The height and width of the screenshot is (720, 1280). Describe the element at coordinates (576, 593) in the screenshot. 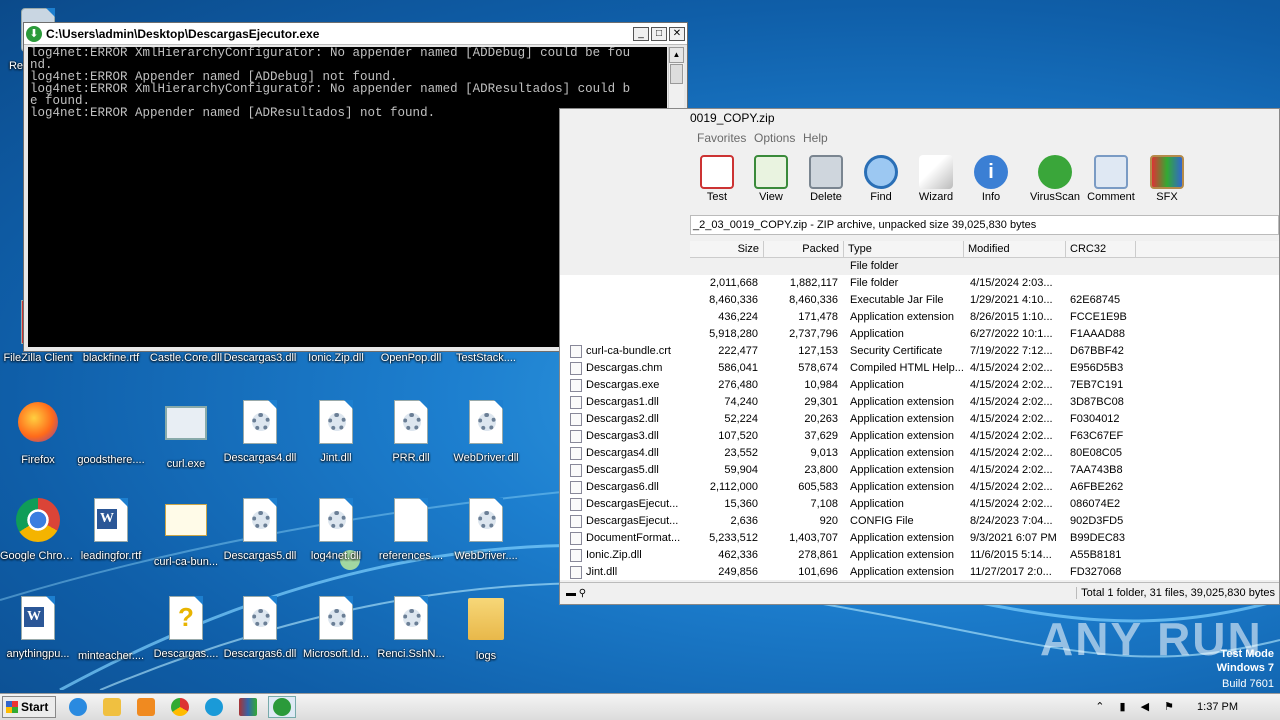

I see `drive-icon: ▬ ⚲` at that location.